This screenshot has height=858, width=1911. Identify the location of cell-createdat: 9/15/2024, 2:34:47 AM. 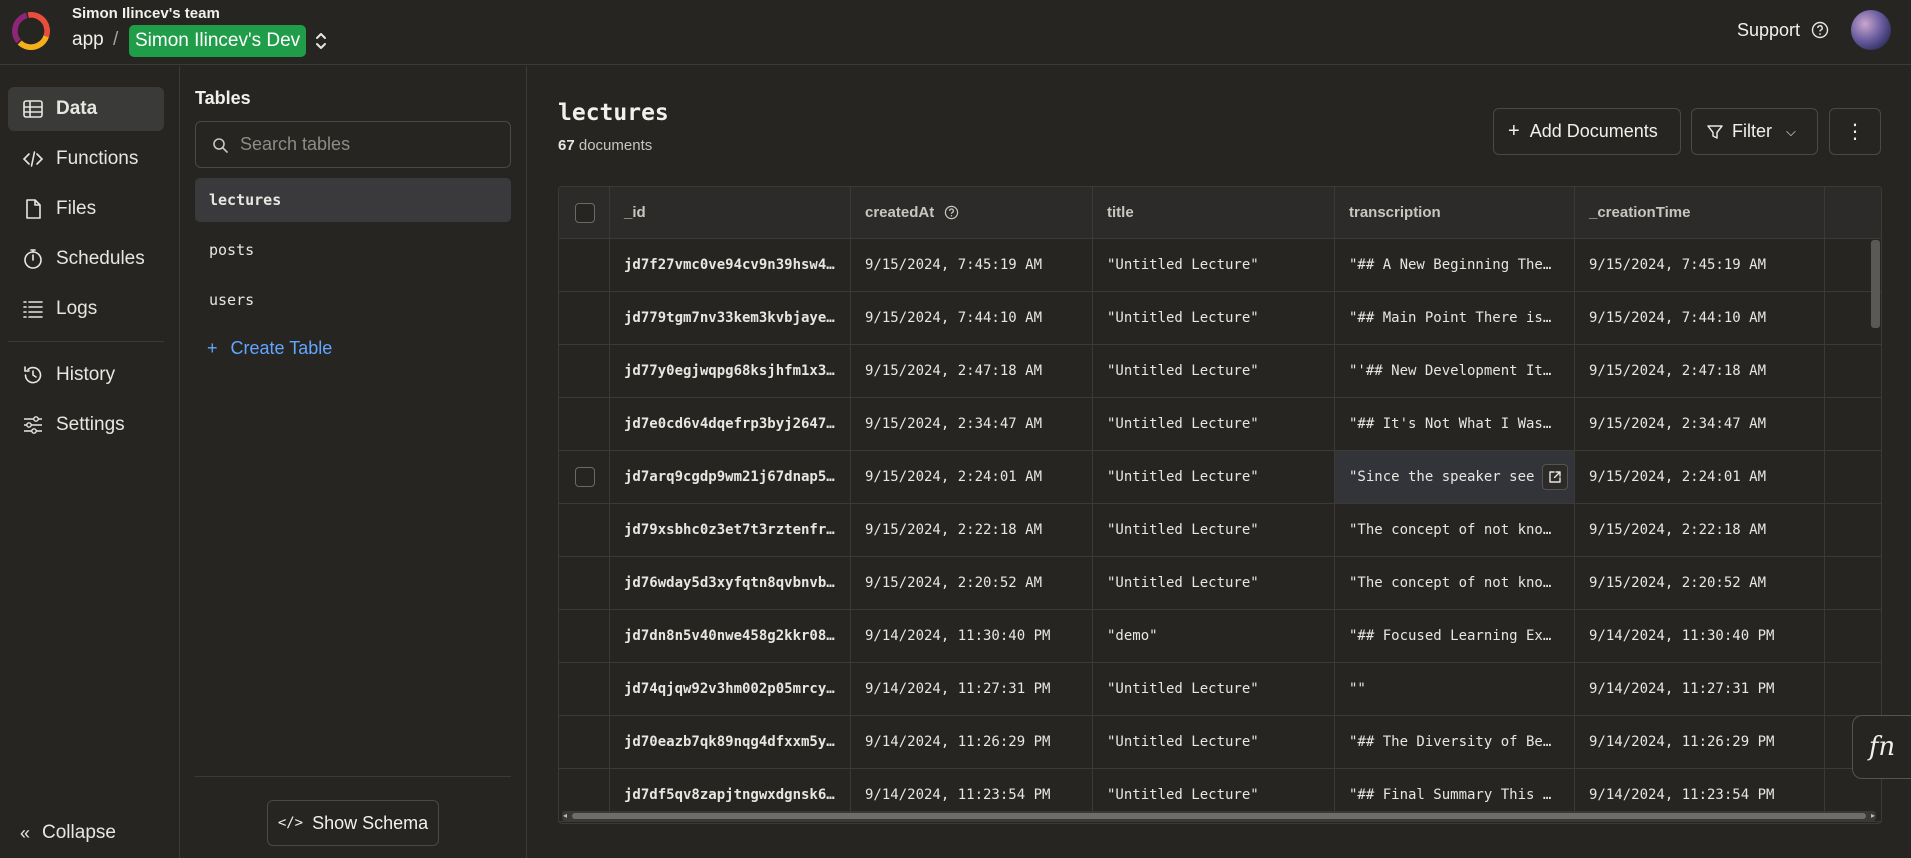
(972, 424).